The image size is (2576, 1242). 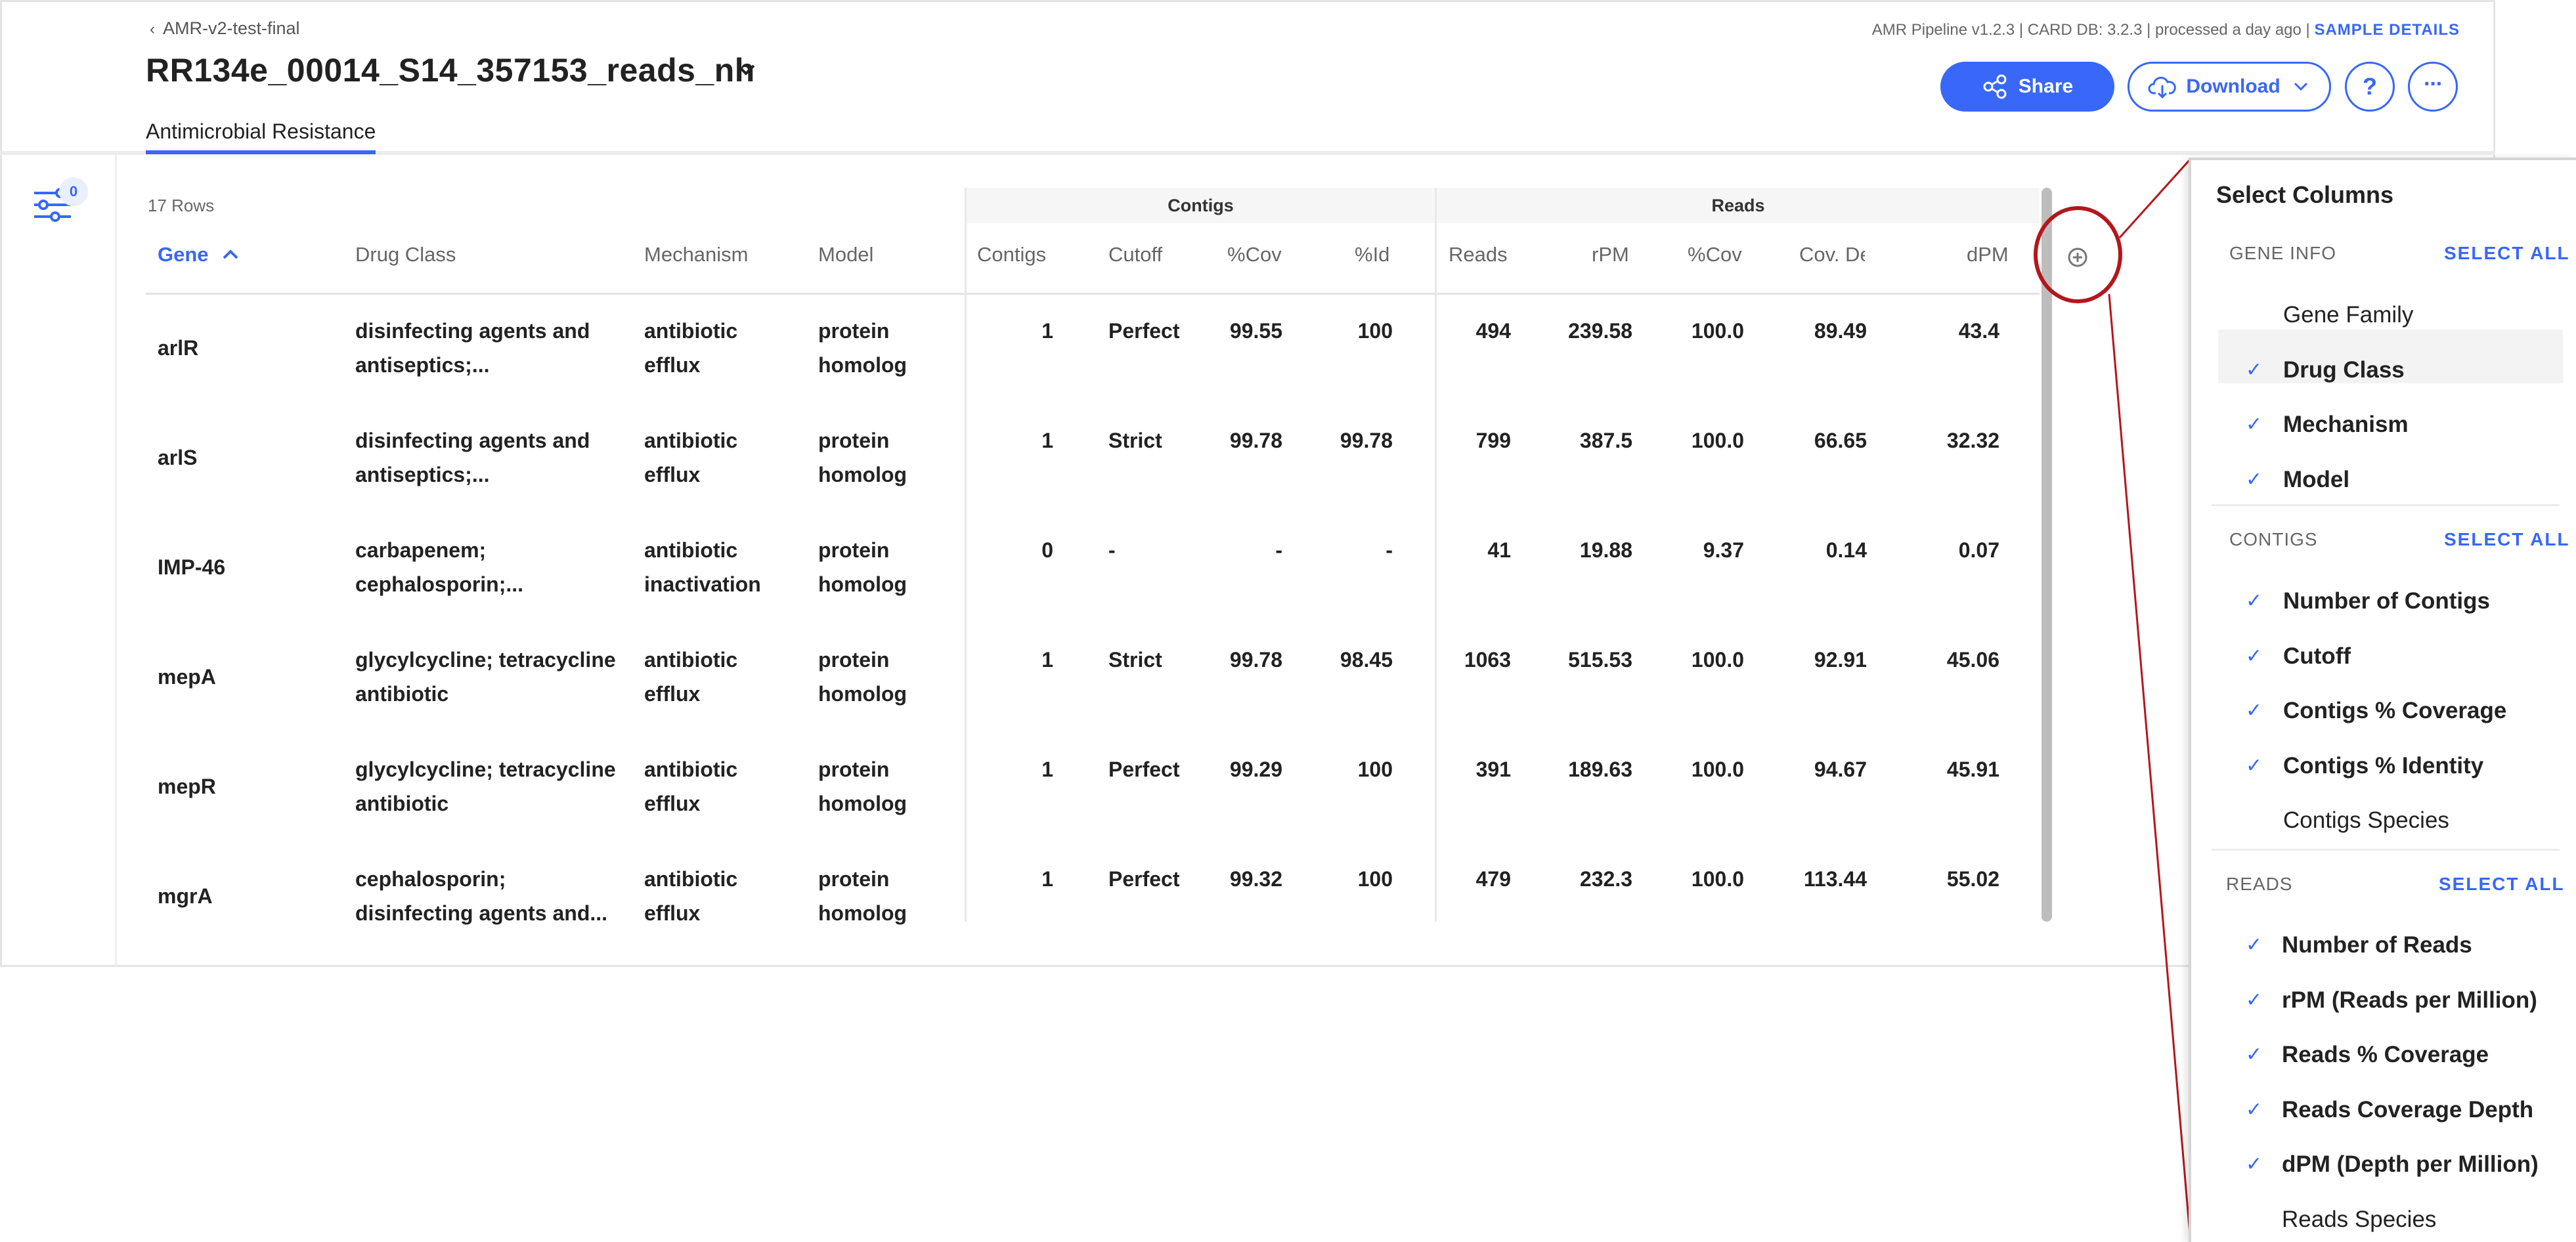 I want to click on column-option-model: Model, so click(x=2316, y=480).